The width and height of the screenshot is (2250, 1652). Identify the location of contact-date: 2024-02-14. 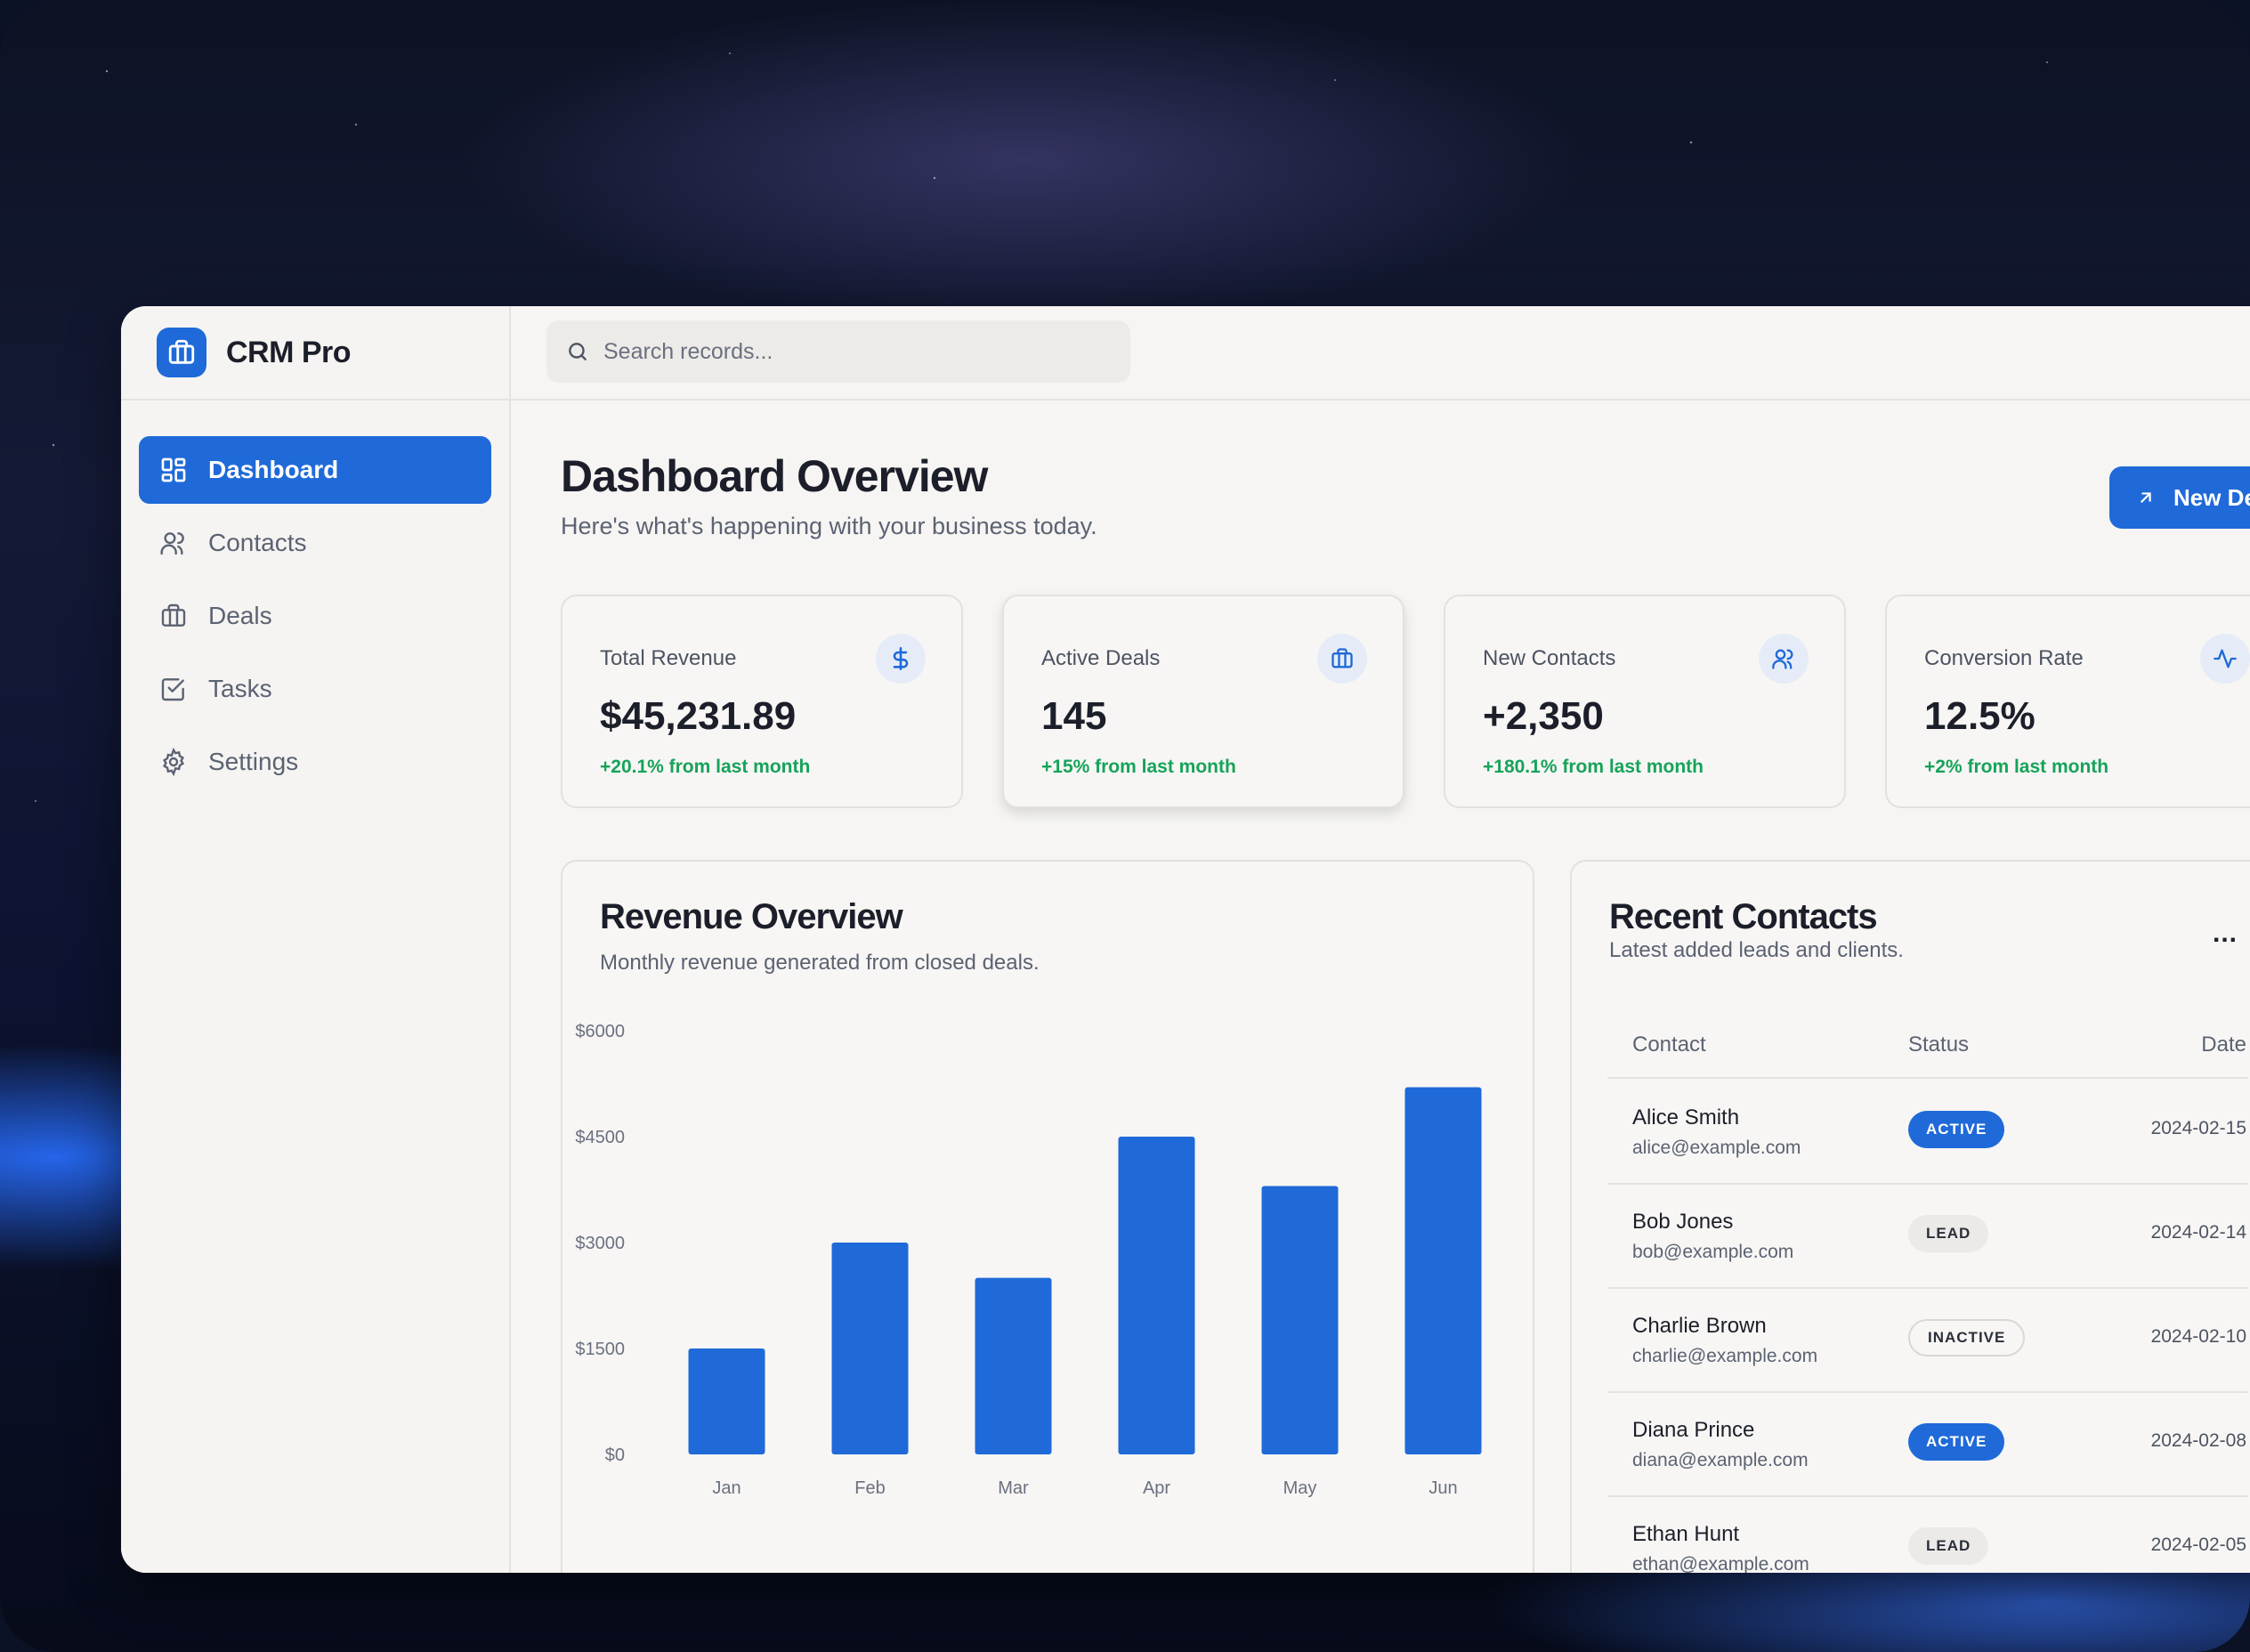
(2198, 1232).